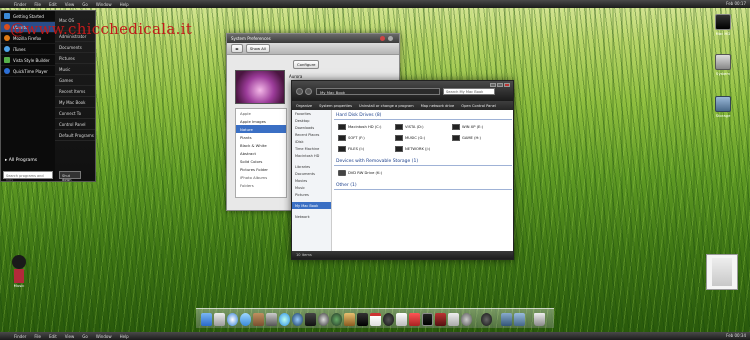  Describe the element at coordinates (261, 121) in the screenshot. I see `source-item-apple-images: Apple Images` at that location.